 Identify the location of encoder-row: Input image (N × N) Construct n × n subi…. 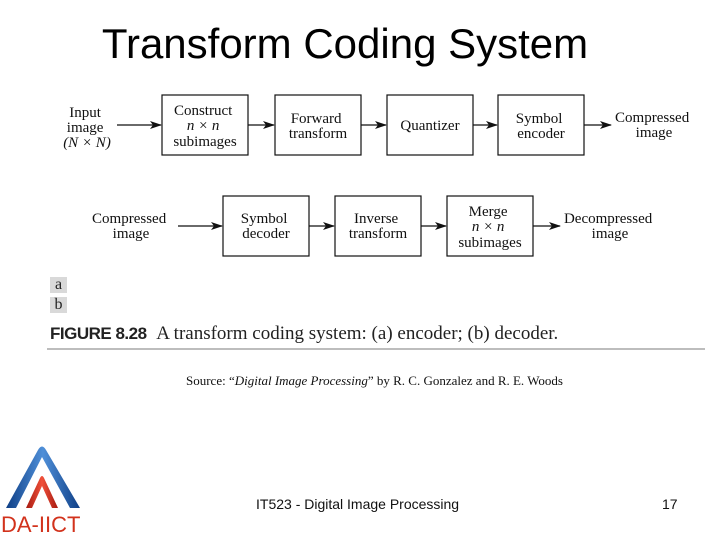
(378, 125).